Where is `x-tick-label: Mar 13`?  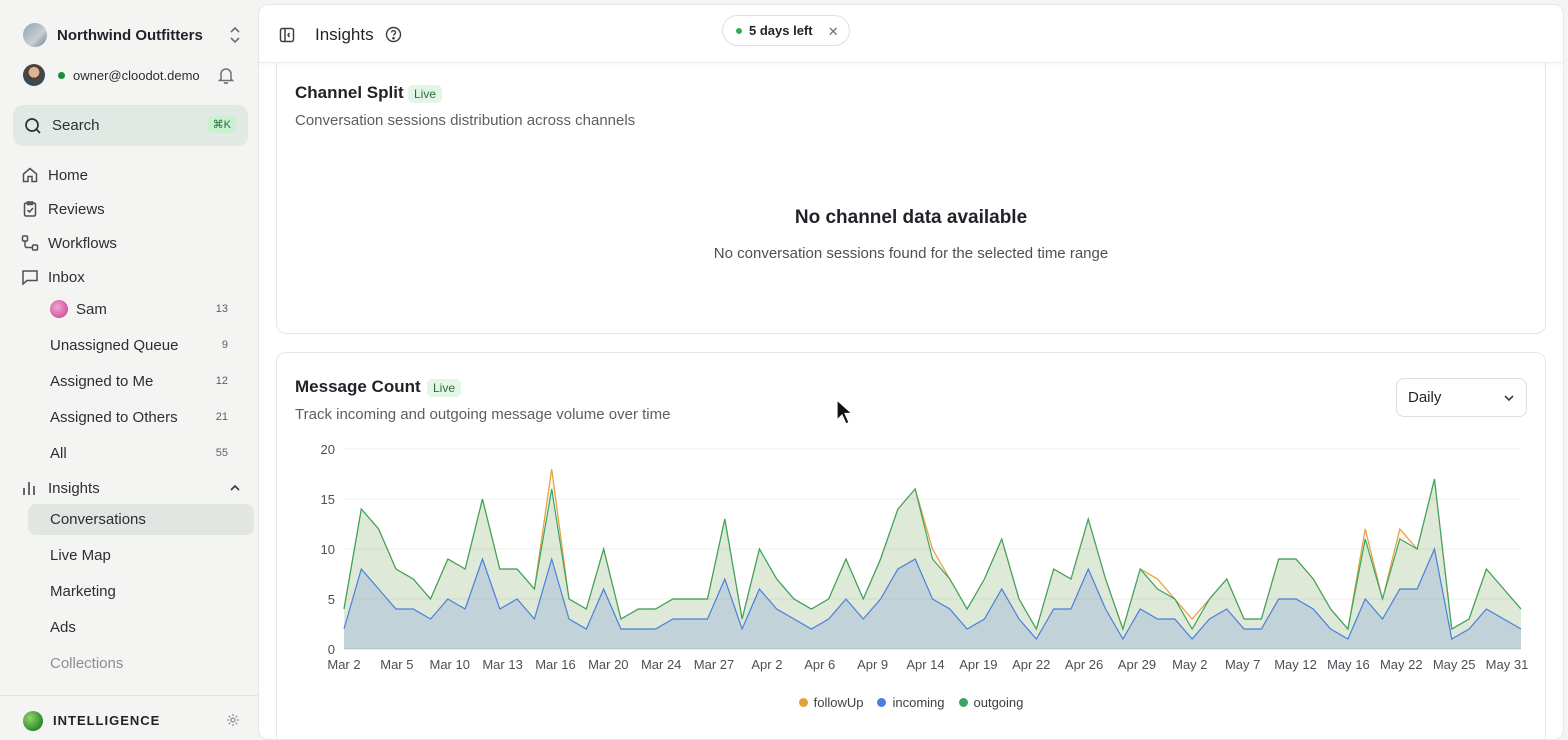 x-tick-label: Mar 13 is located at coordinates (502, 664).